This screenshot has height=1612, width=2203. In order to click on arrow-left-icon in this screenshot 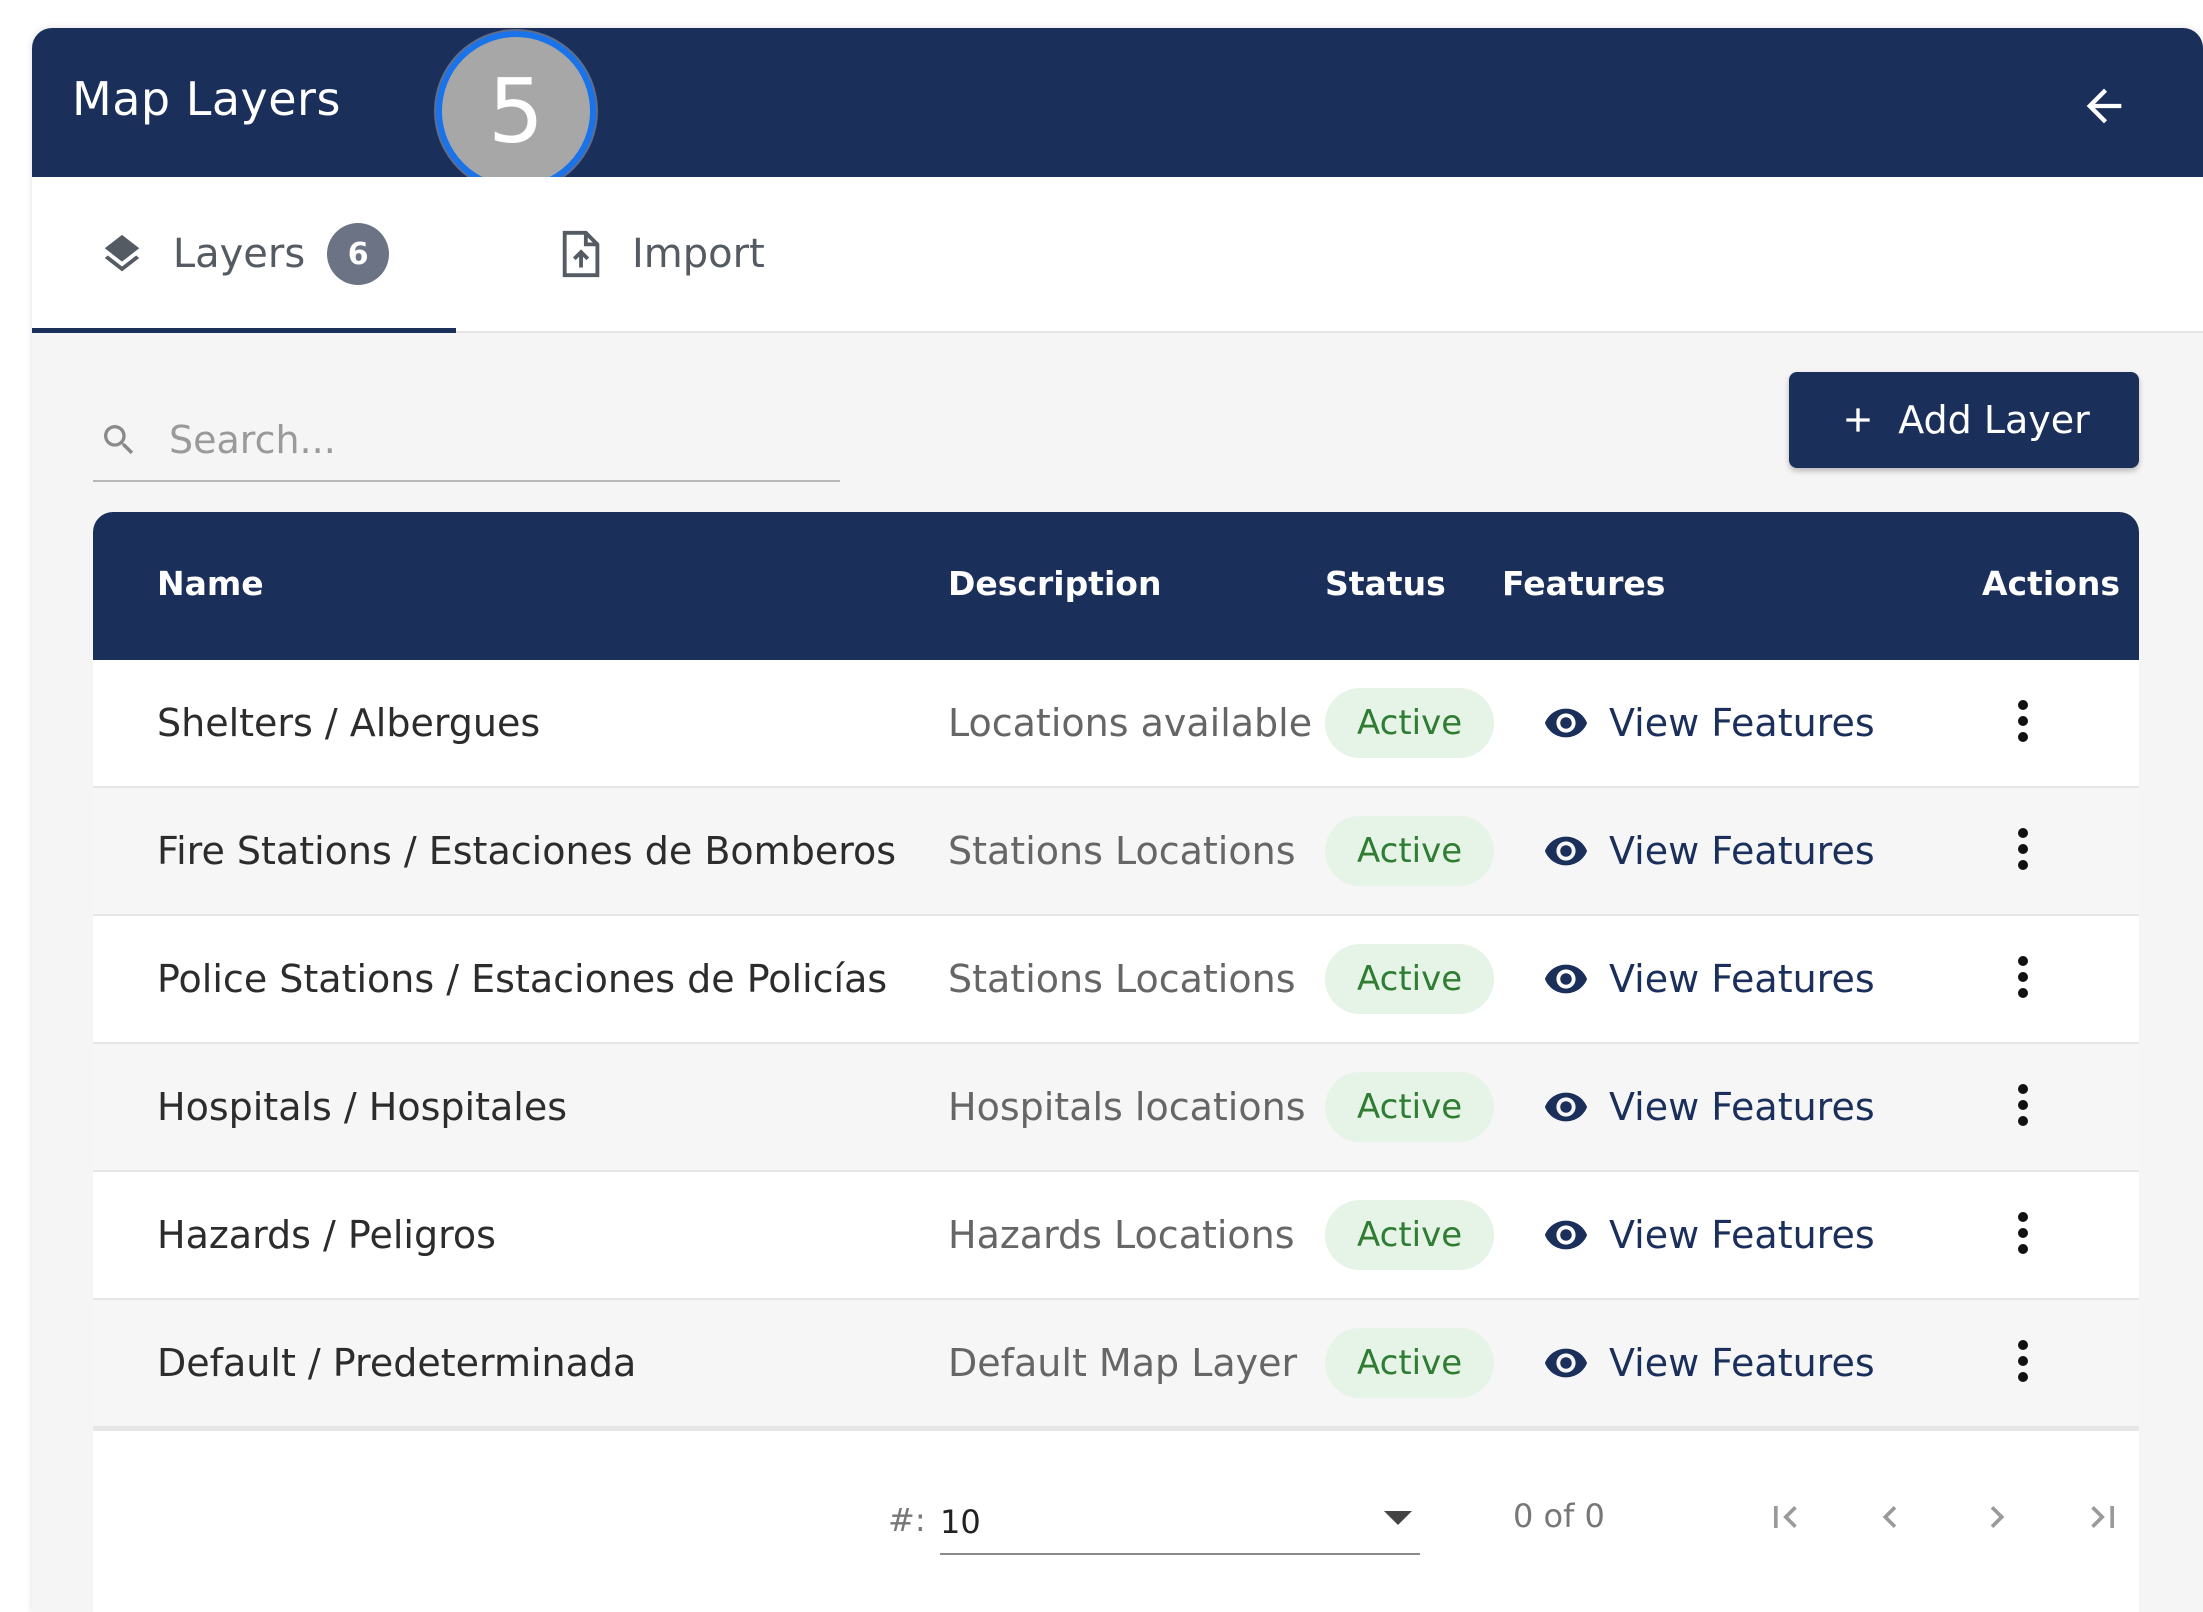, I will do `click(2104, 108)`.